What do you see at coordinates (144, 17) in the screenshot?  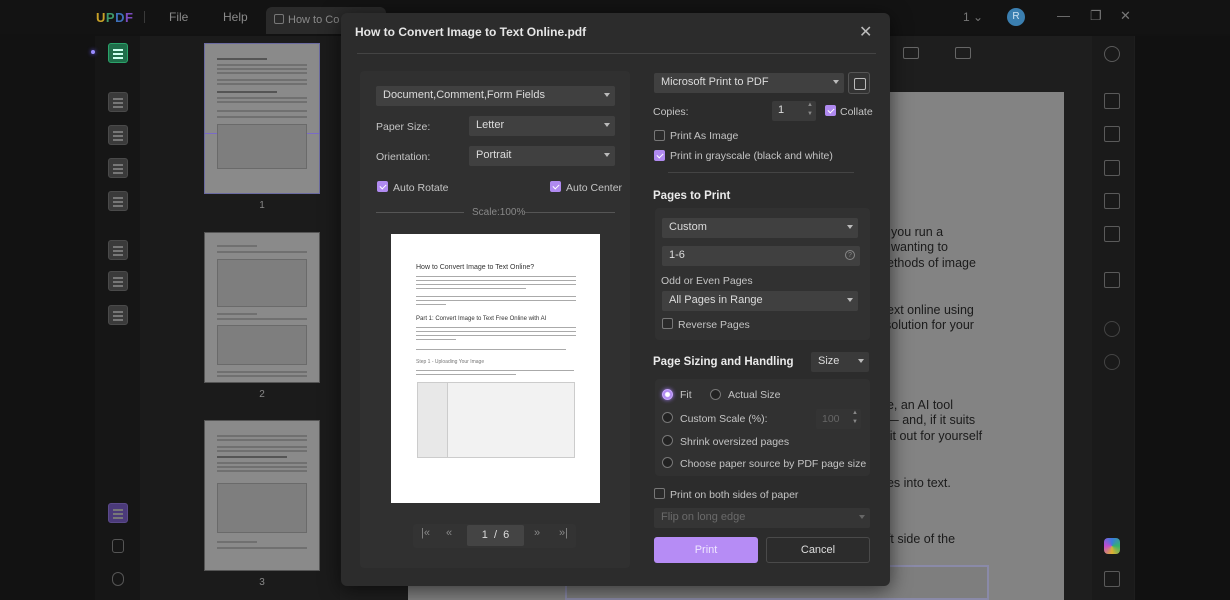 I see `menu-divider` at bounding box center [144, 17].